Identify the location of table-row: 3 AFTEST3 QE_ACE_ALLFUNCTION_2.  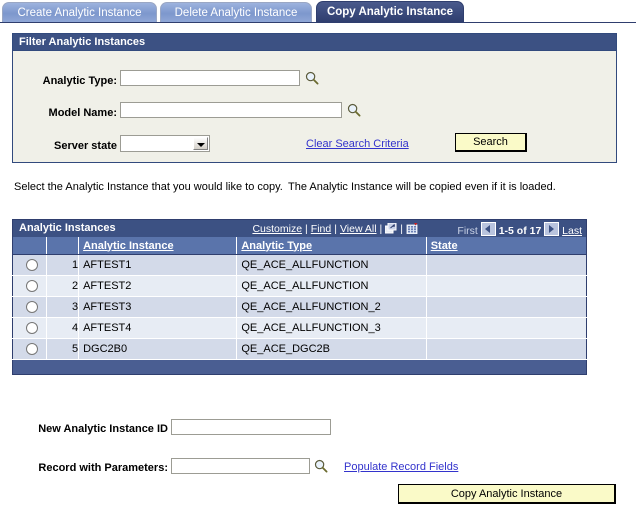
(299, 307).